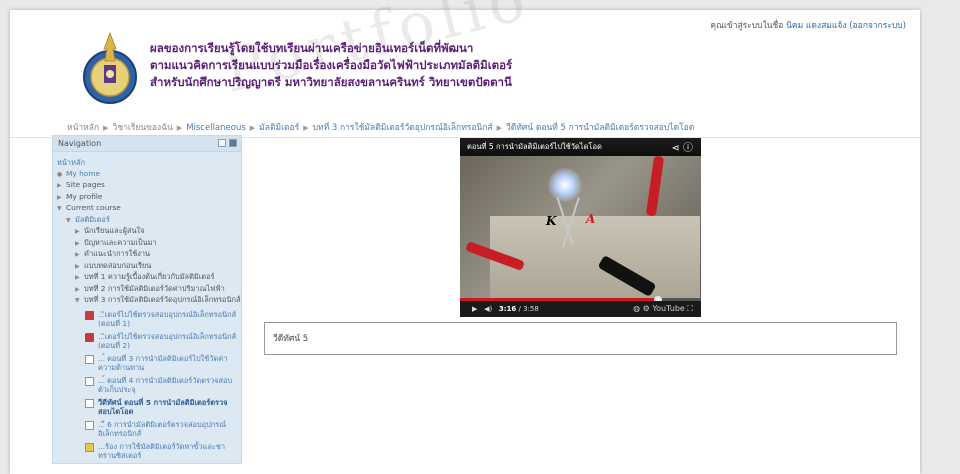 The image size is (960, 474). What do you see at coordinates (71, 162) in the screenshot?
I see `nav-home-label: หน้าหลัก` at bounding box center [71, 162].